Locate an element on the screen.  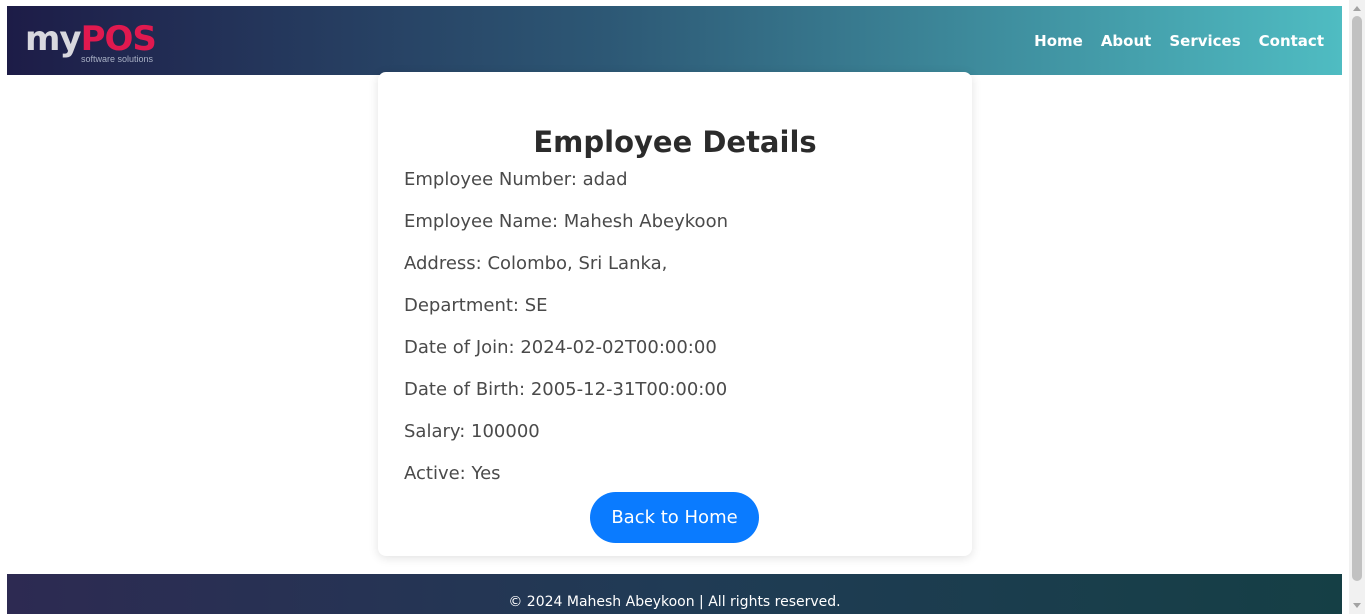
vertical-scrollbar is located at coordinates (1357, 307).